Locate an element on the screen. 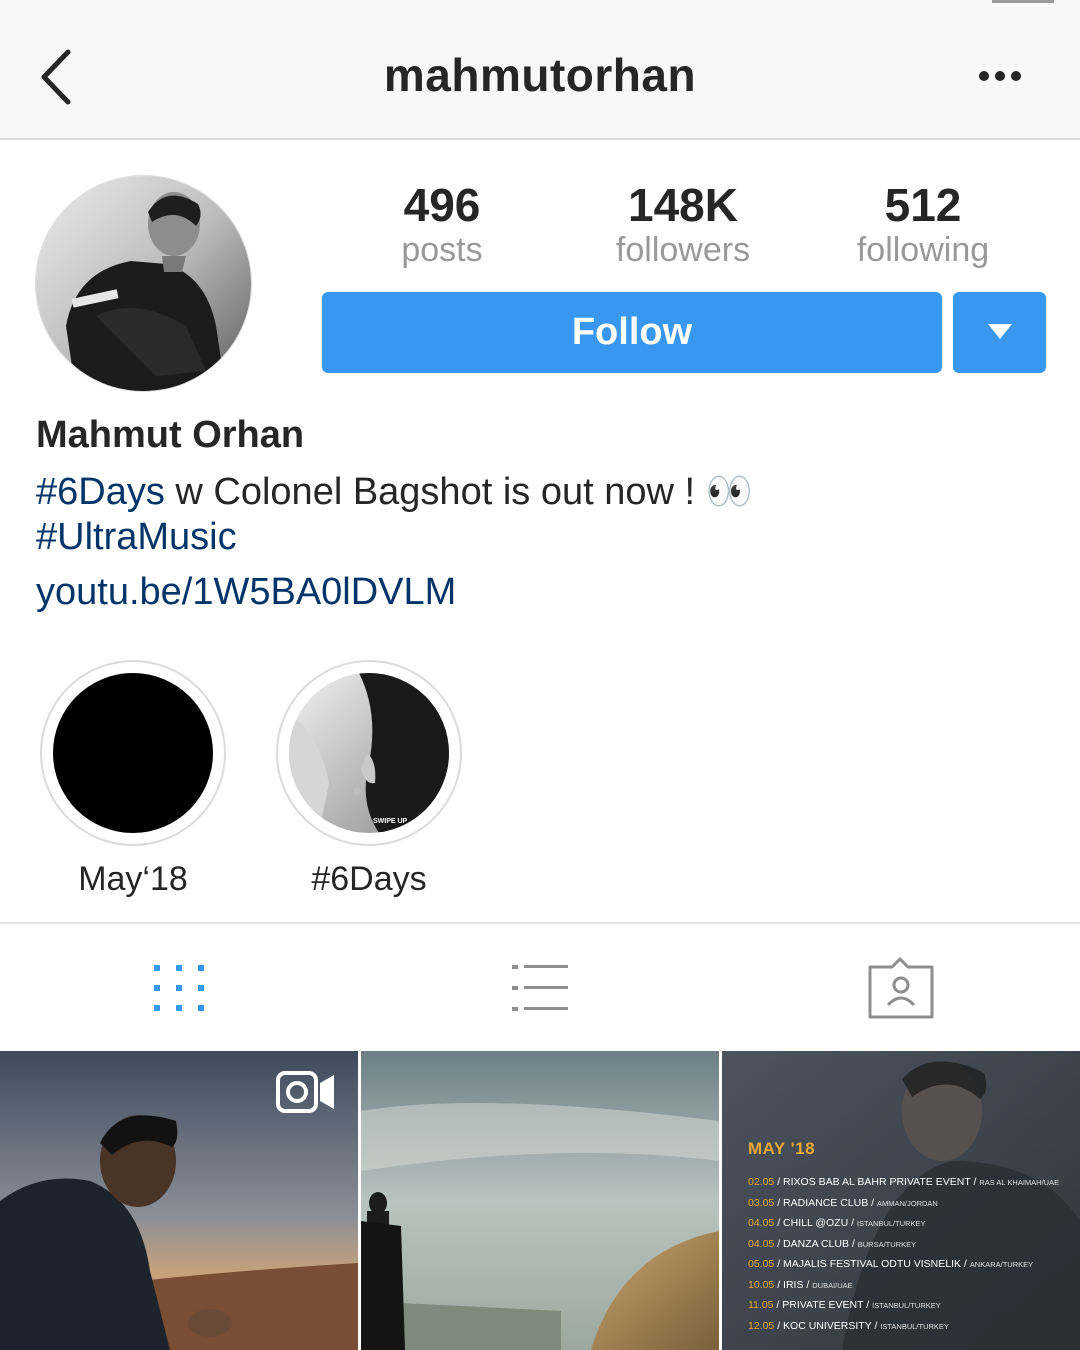  highlight-may18: May‘18 is located at coordinates (133, 779).